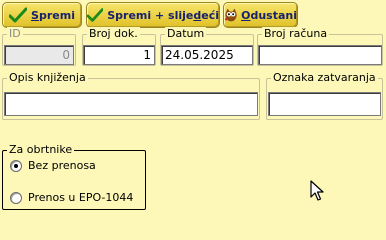 The height and width of the screenshot is (240, 386). What do you see at coordinates (317, 190) in the screenshot?
I see `mouse-cursor-icon` at bounding box center [317, 190].